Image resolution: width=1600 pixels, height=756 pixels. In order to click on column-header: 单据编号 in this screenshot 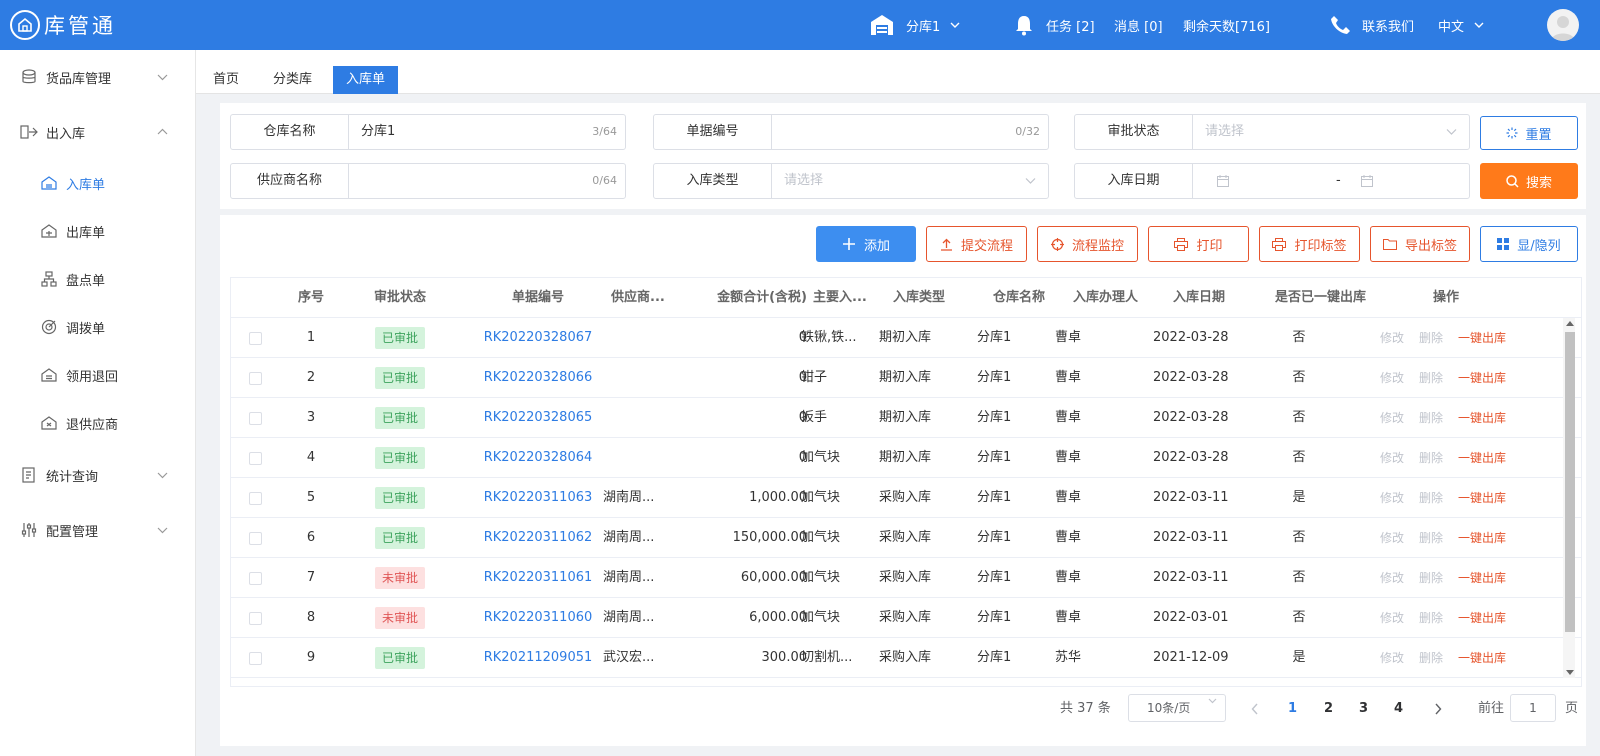, I will do `click(538, 298)`.